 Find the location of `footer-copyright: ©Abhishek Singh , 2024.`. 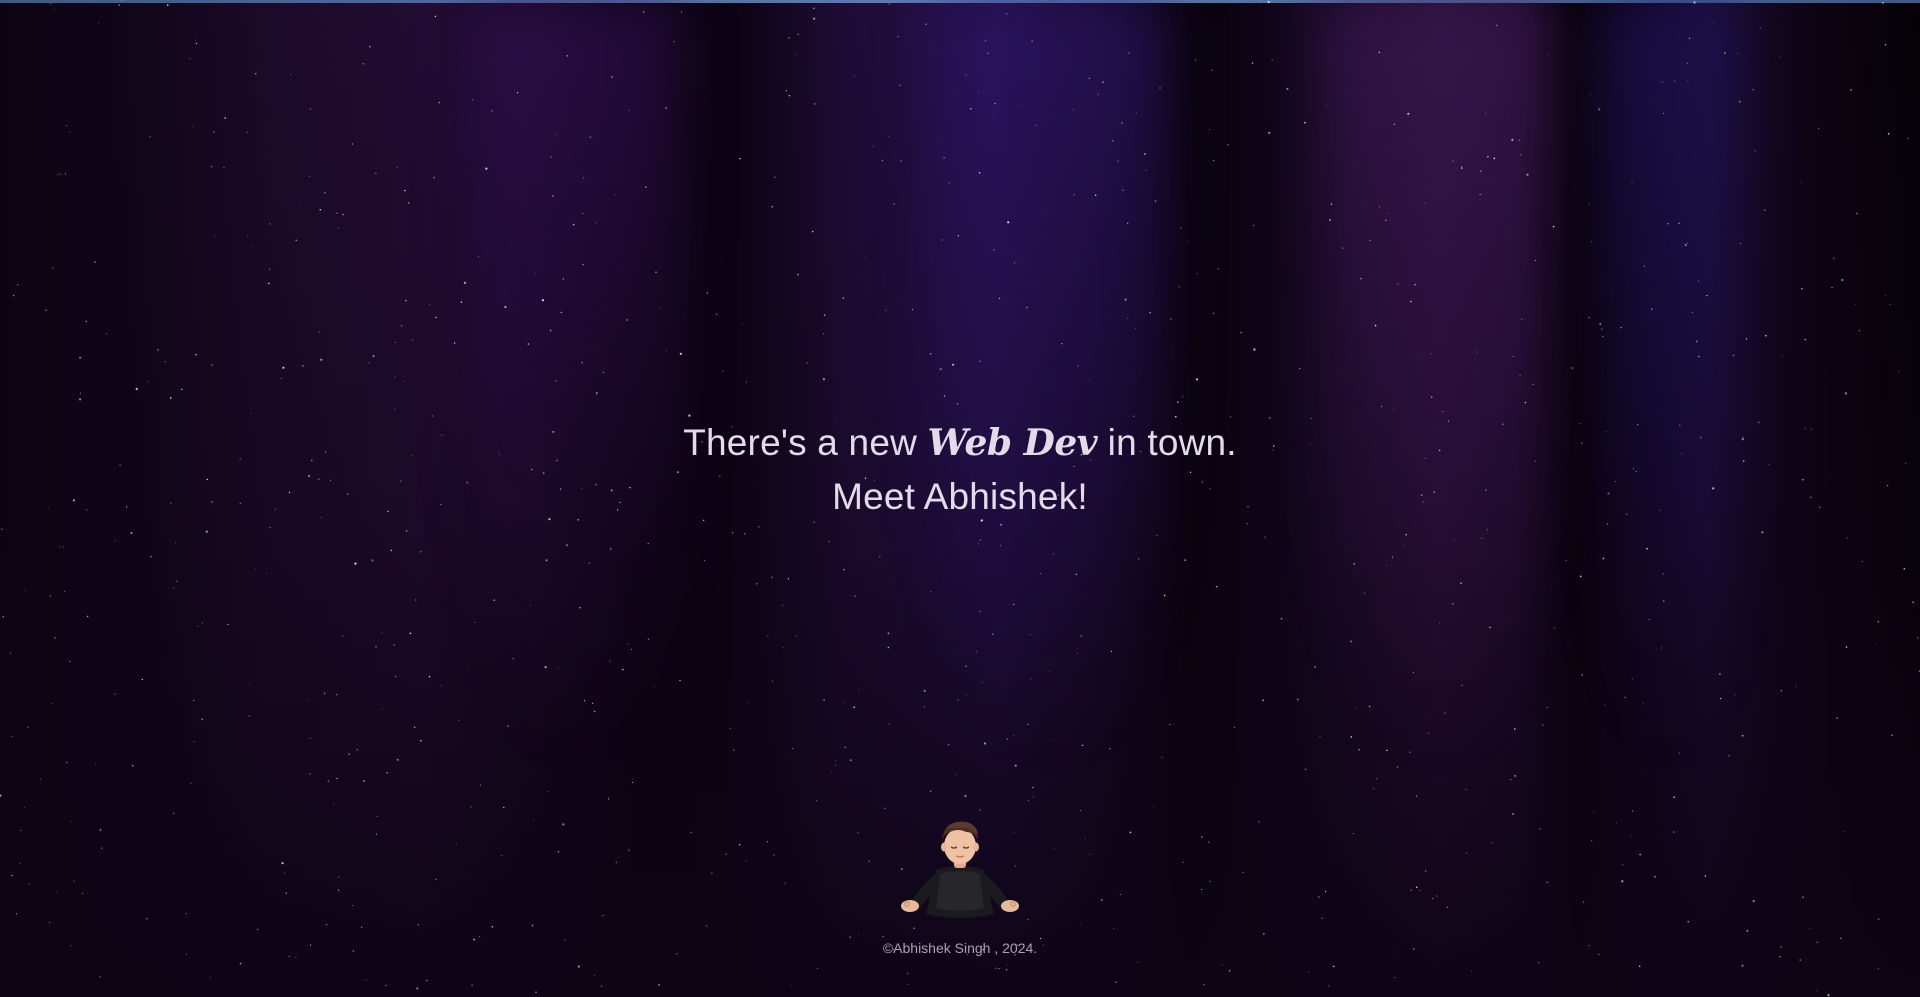

footer-copyright: ©Abhishek Singh , 2024. is located at coordinates (960, 948).